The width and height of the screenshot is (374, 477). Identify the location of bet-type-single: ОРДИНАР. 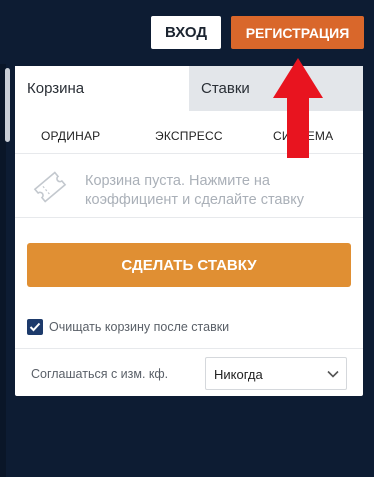
(70, 136).